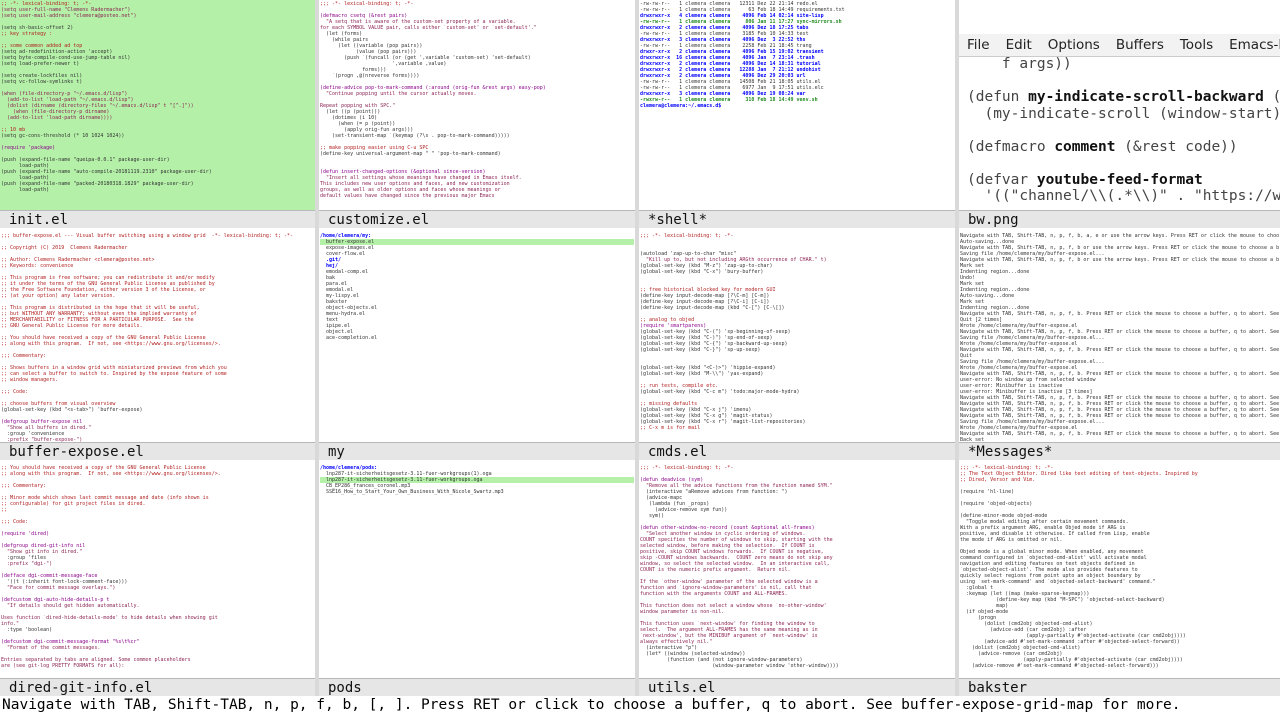 The image size is (1280, 714). I want to click on buffer-name-label: customize.el, so click(477, 219).